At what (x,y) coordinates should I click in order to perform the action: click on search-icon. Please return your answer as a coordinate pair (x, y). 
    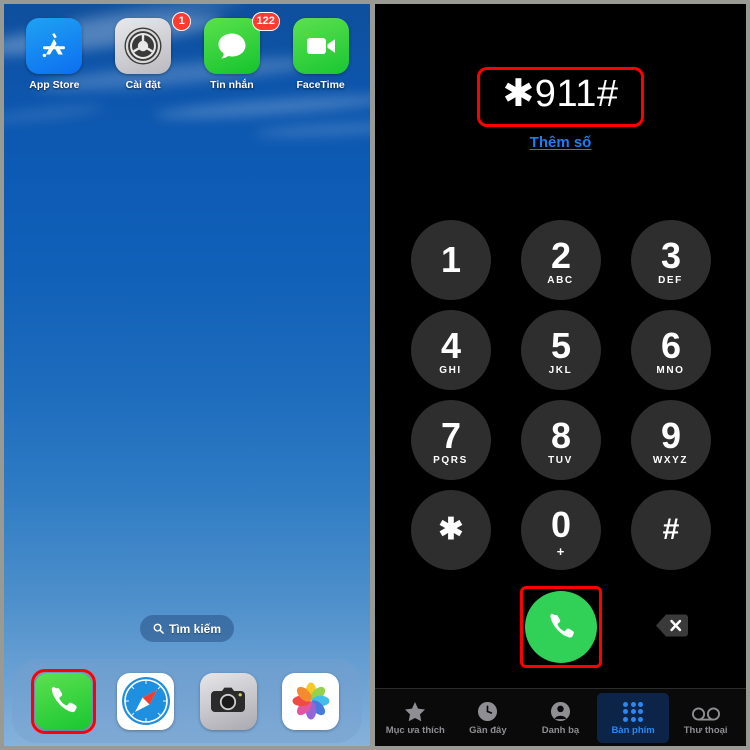
    Looking at the image, I should click on (158, 628).